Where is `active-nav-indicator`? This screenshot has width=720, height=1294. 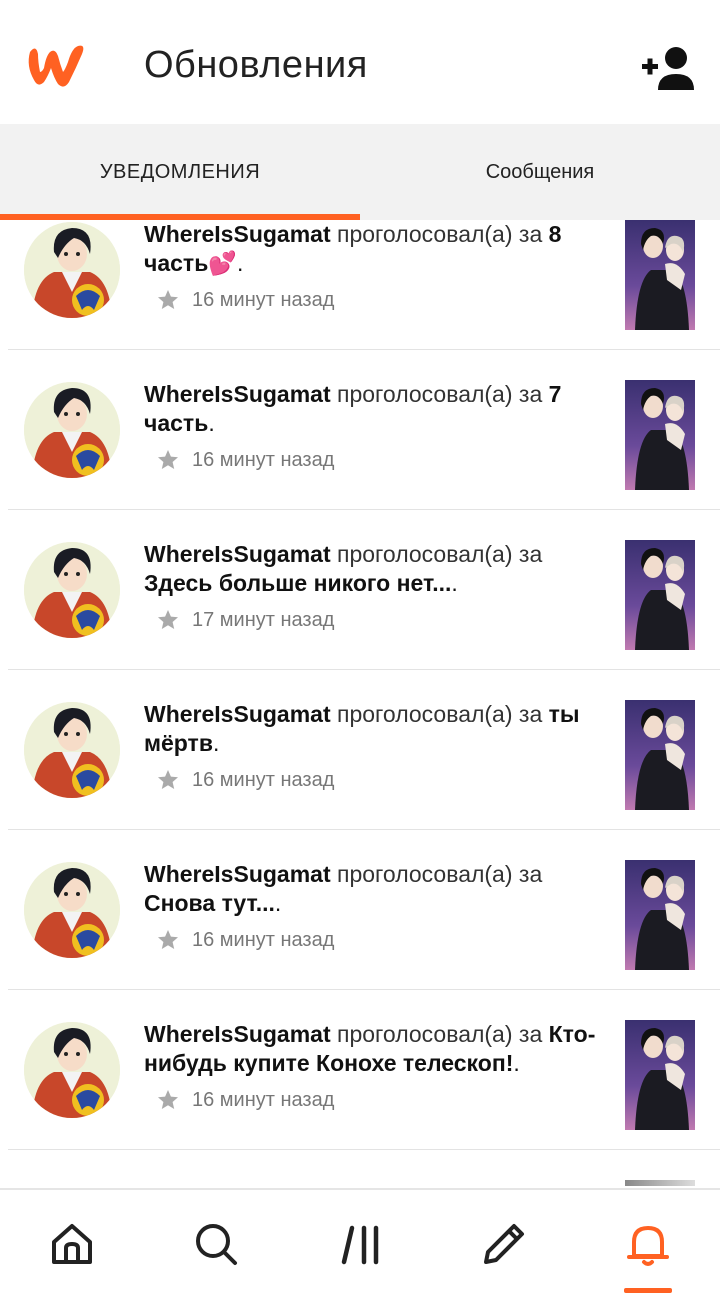 active-nav-indicator is located at coordinates (648, 1290).